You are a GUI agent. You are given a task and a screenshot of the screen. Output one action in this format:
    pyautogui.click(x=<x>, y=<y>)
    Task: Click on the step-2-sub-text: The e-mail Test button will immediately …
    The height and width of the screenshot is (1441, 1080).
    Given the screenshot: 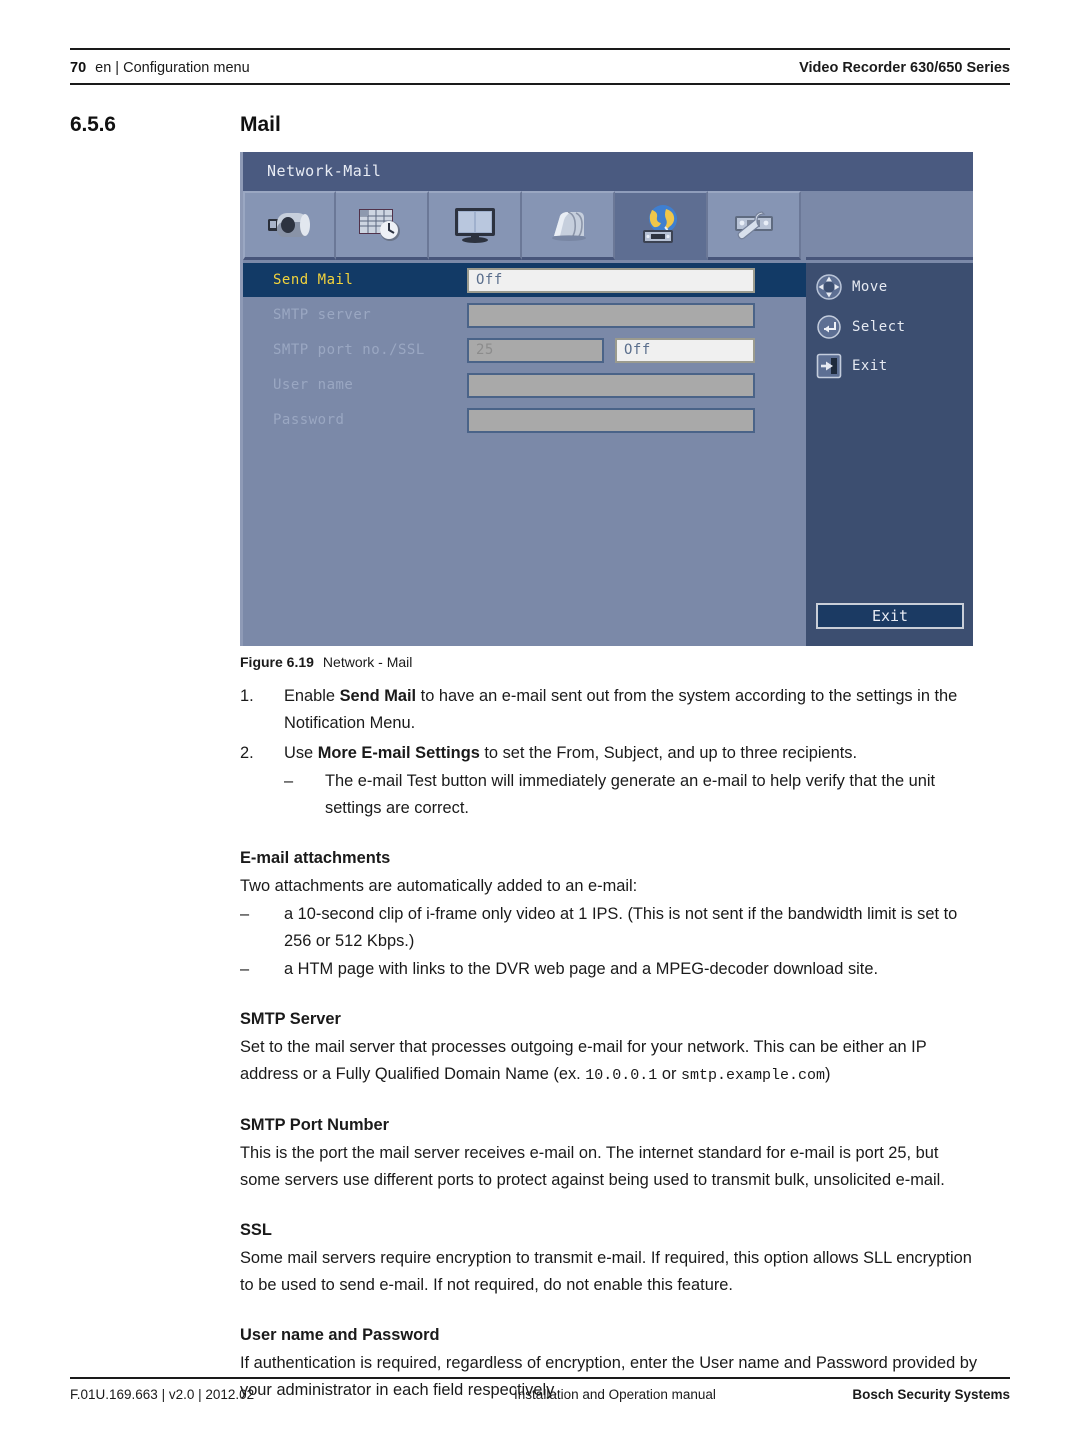 What is the action you would take?
    pyautogui.click(x=630, y=794)
    